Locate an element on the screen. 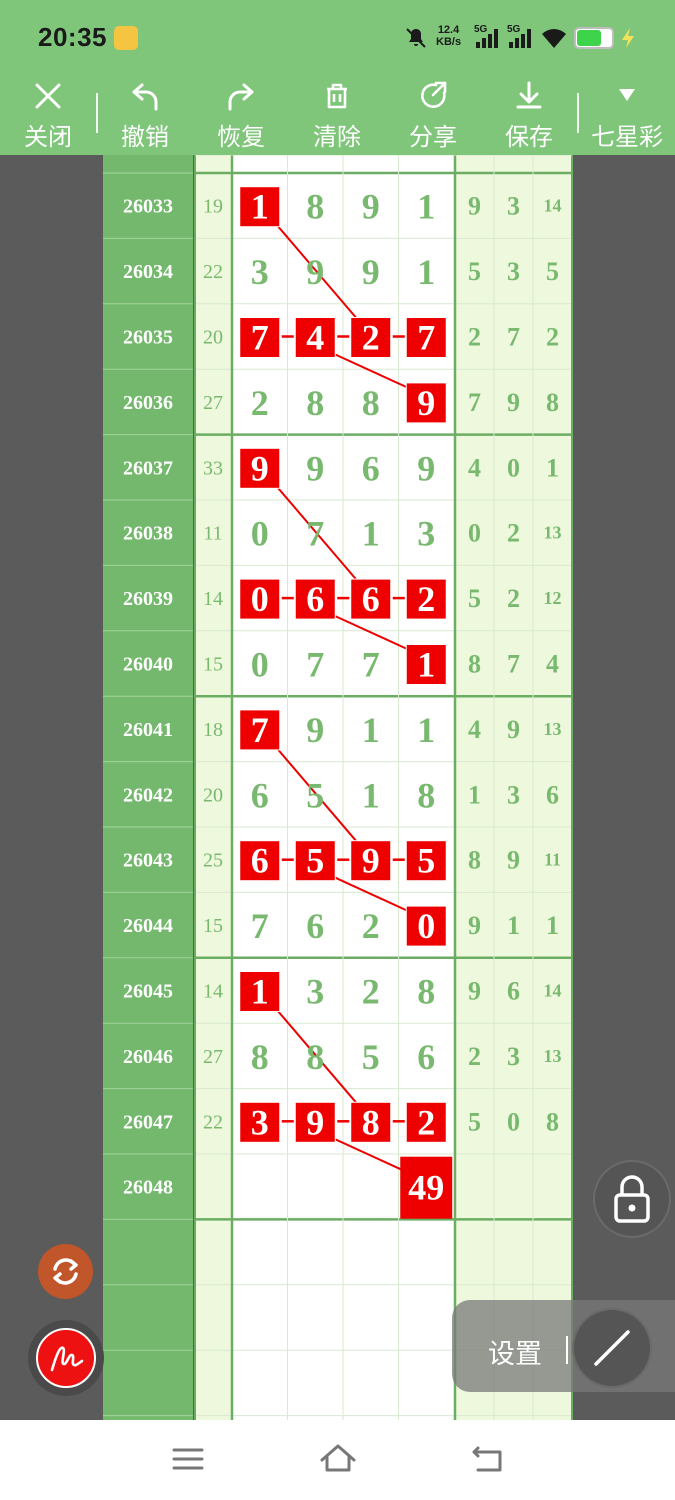  pen-scribble-icon is located at coordinates (67, 1359).